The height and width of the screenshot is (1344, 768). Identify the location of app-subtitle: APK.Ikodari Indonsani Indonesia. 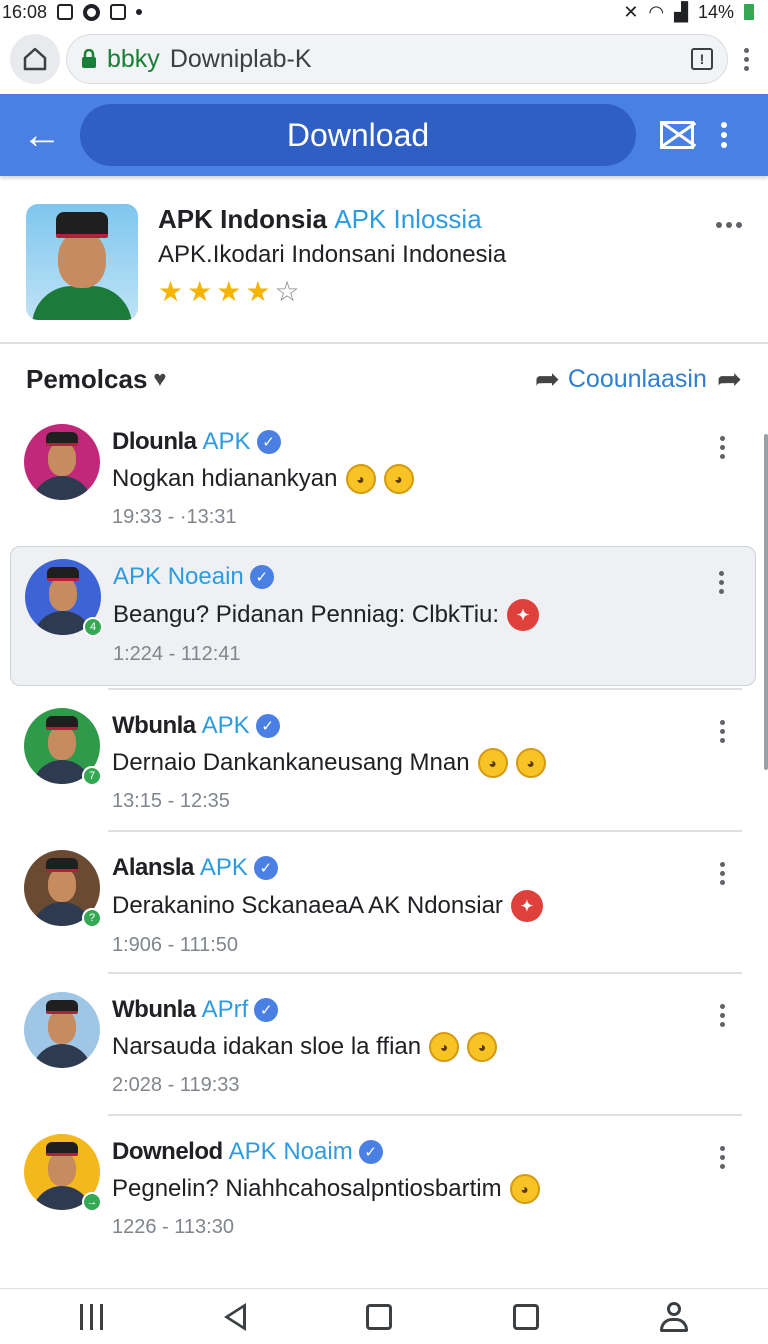
(332, 254).